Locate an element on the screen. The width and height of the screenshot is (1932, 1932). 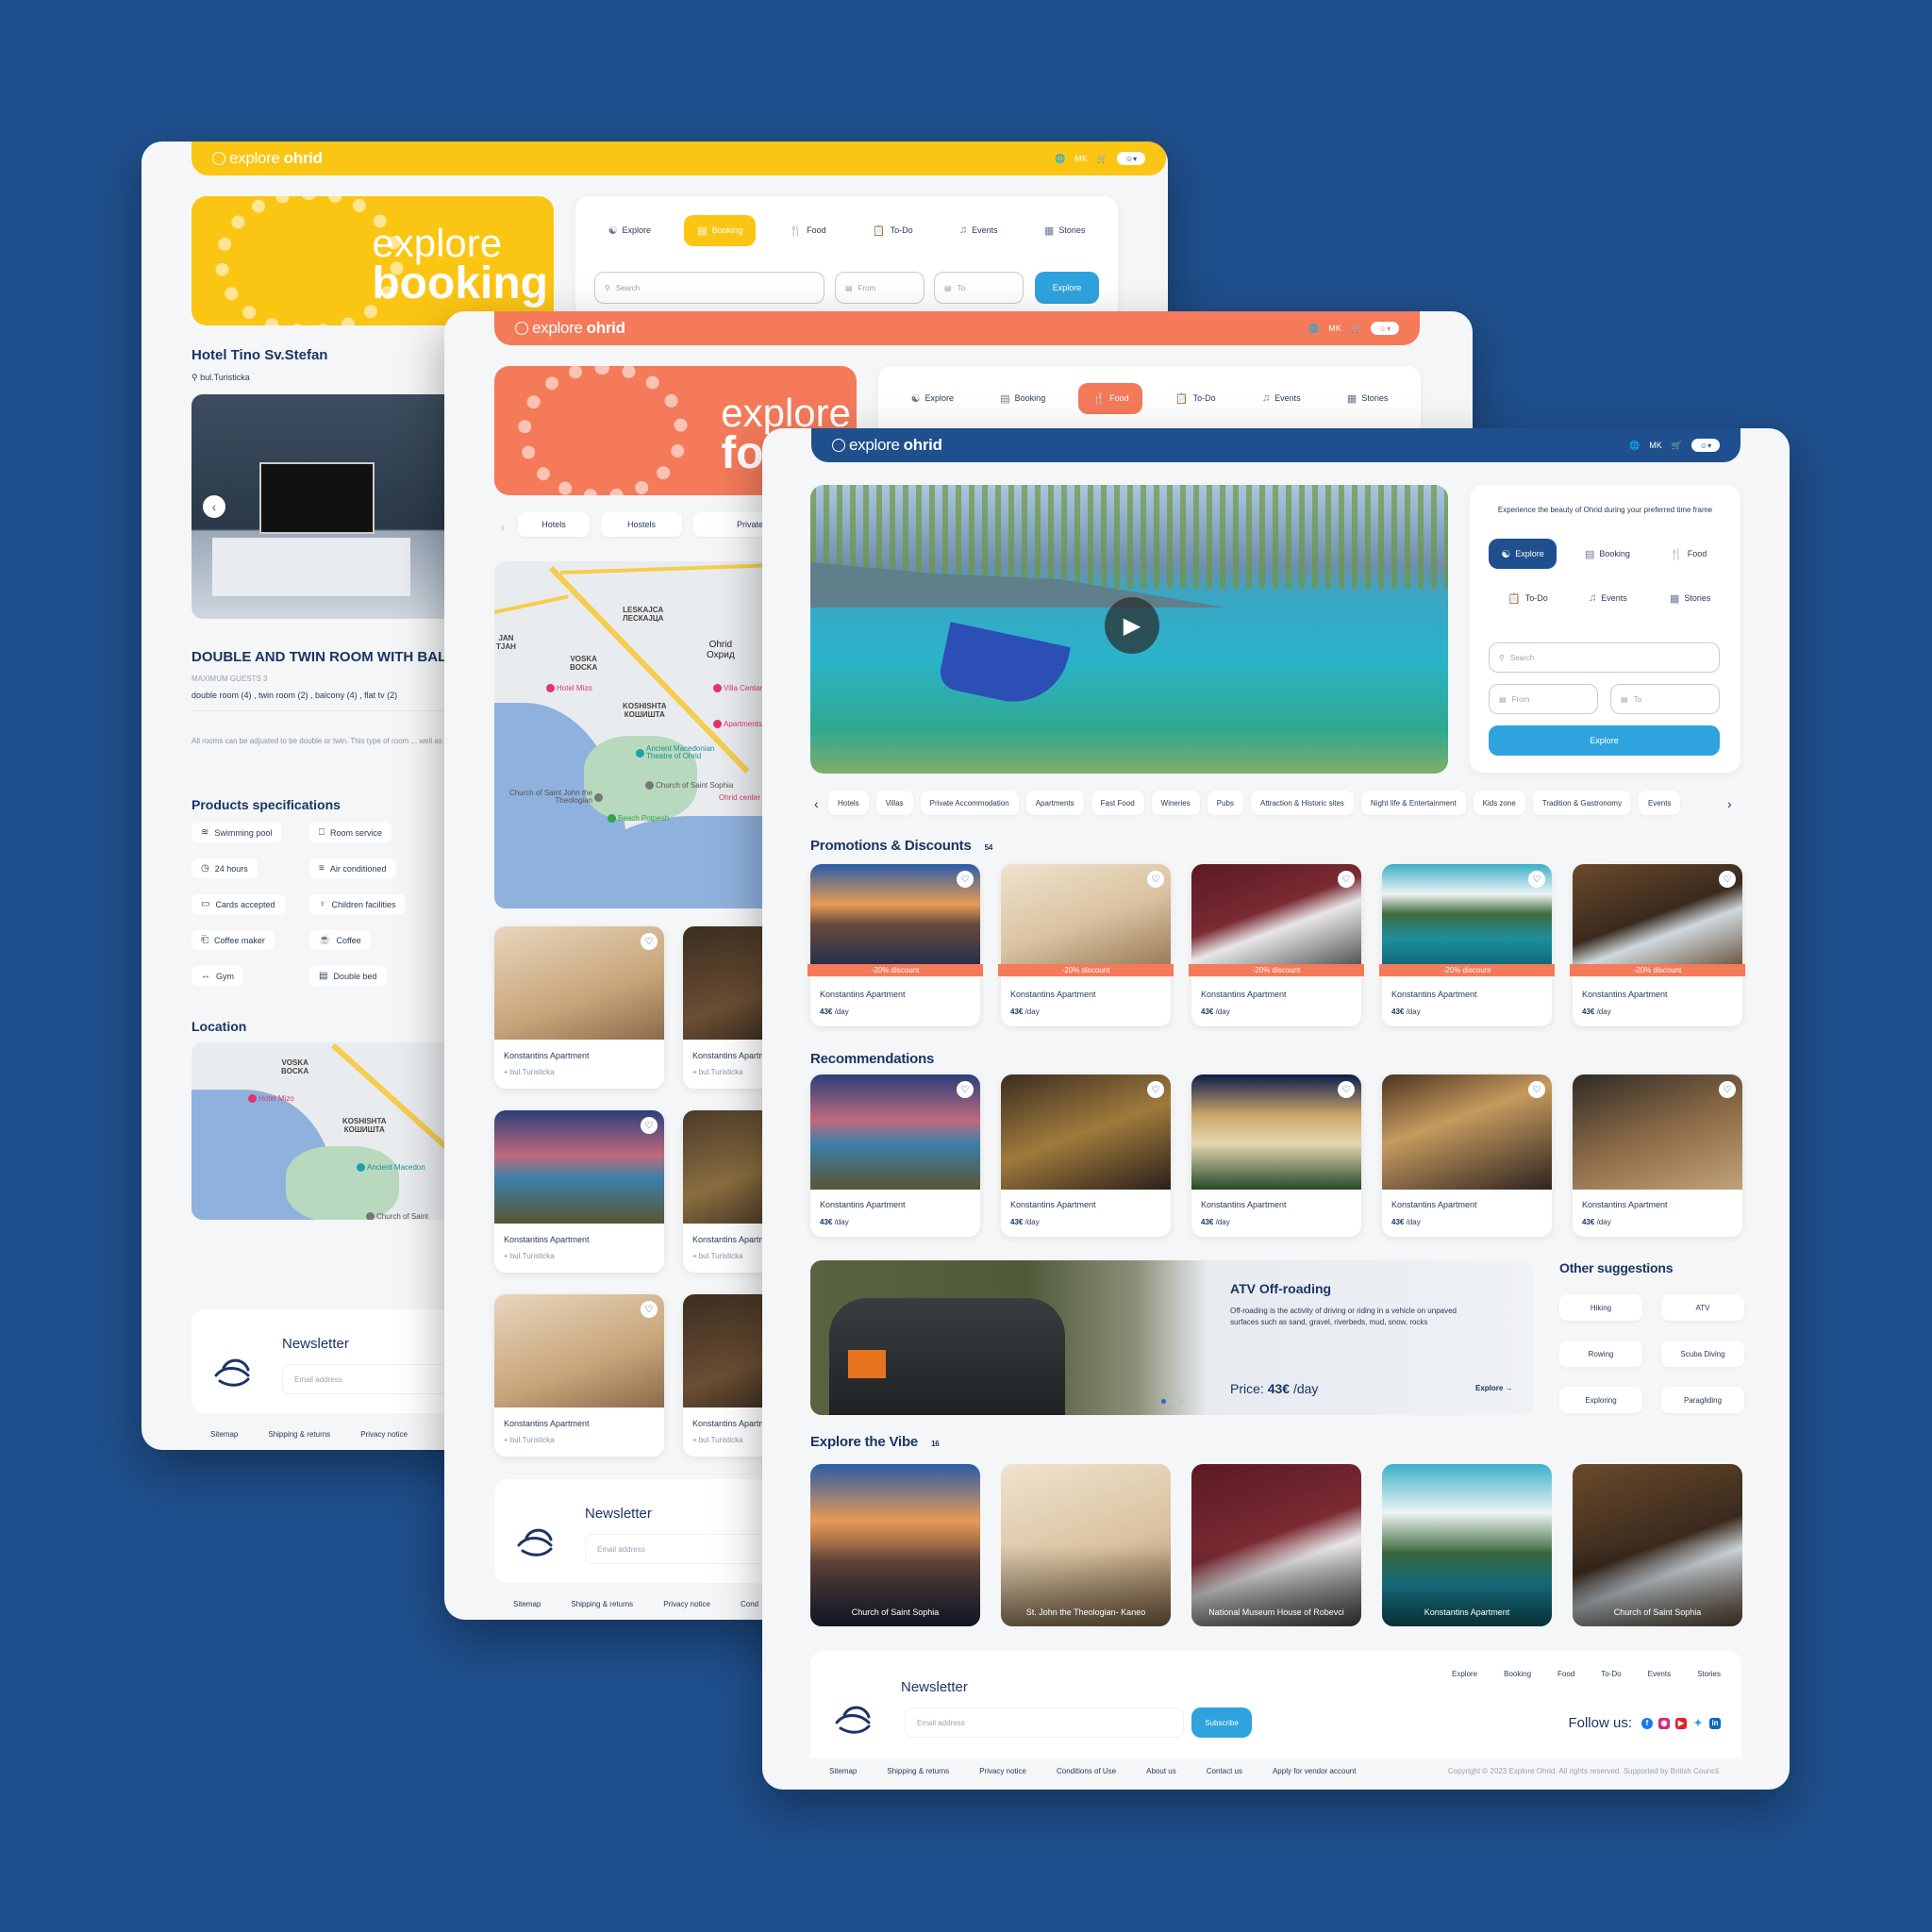
hero-video: ▶ is located at coordinates (1129, 629).